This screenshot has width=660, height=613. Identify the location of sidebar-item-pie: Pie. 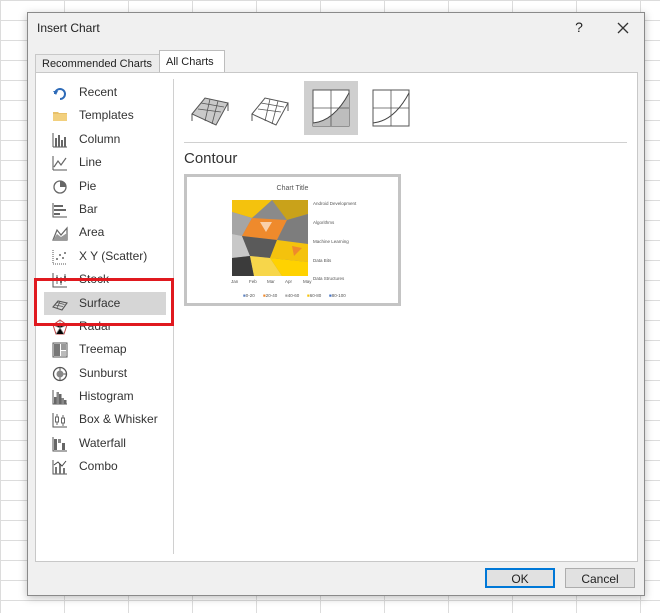
(104, 186).